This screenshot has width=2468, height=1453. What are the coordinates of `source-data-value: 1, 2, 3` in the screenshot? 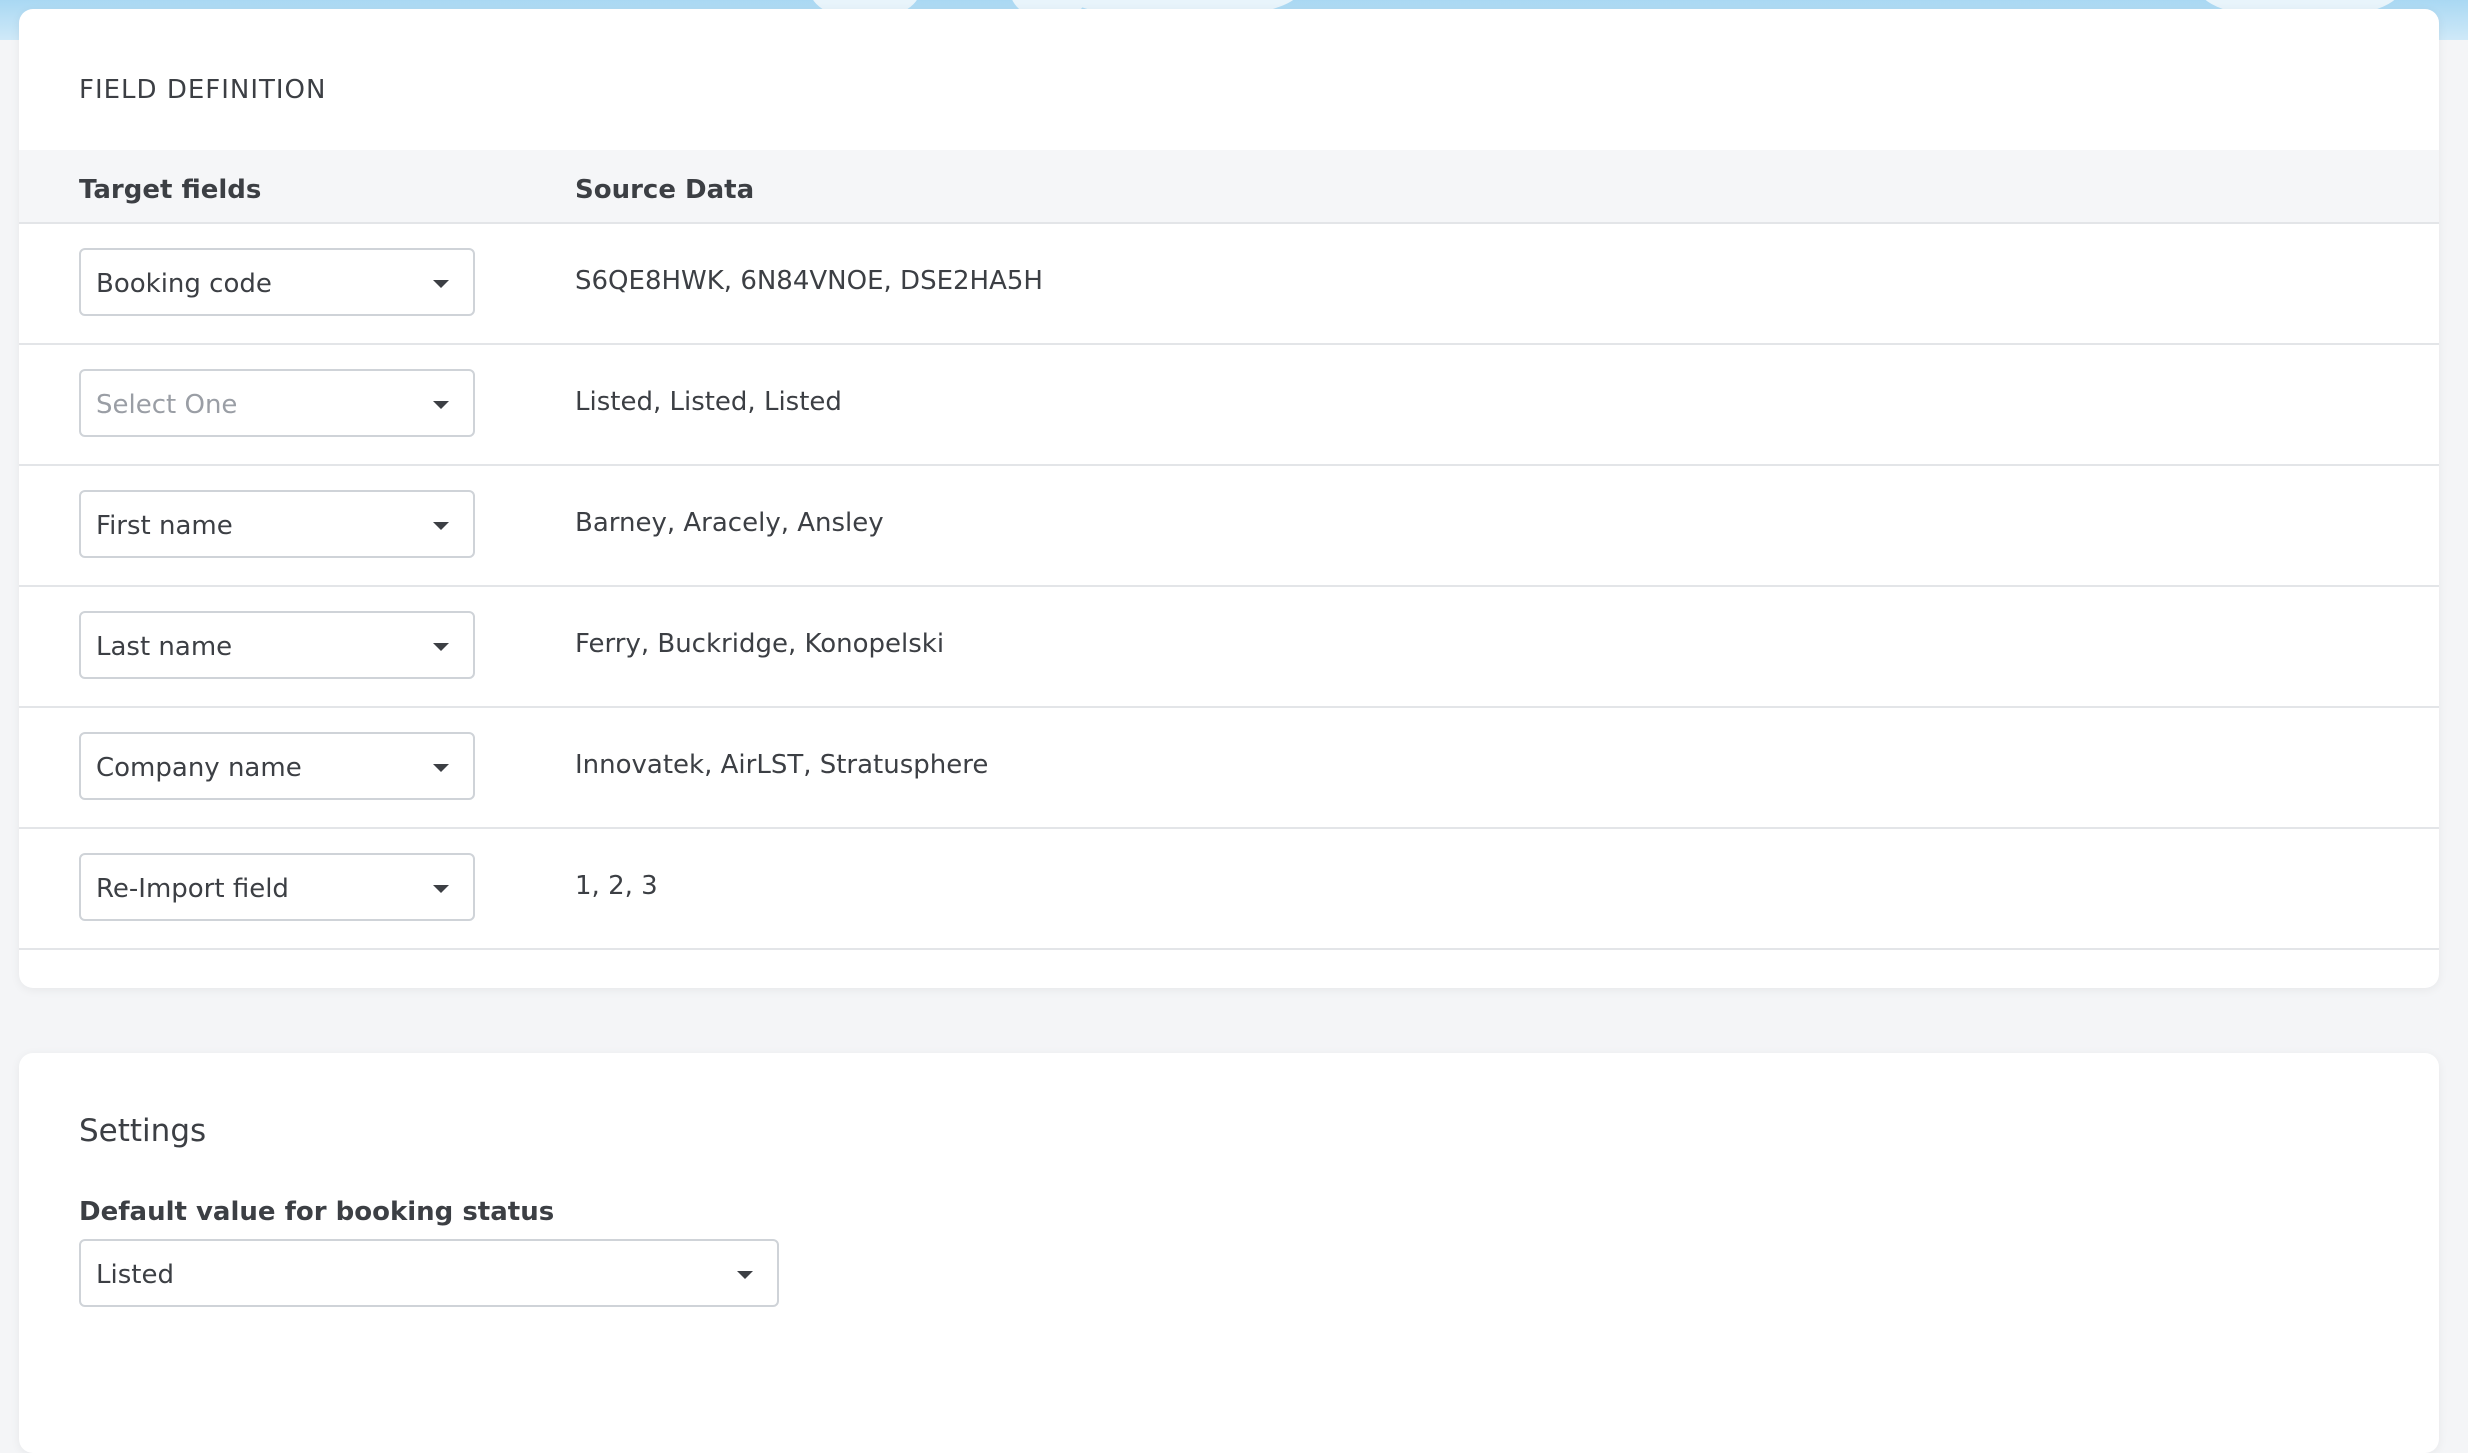 It's located at (616, 886).